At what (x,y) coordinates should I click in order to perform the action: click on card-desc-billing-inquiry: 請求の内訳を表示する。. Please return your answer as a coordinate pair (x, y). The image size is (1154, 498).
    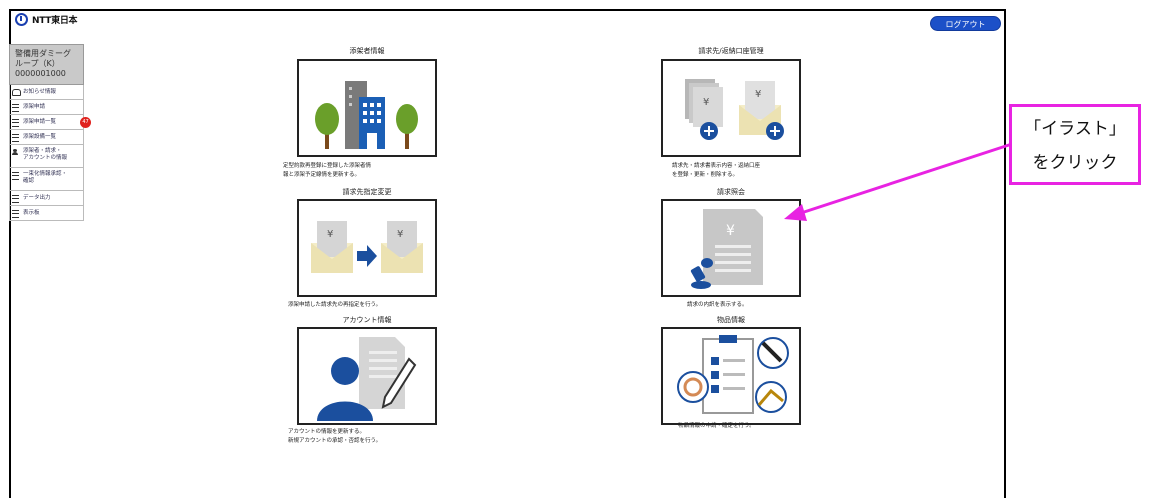
    Looking at the image, I should click on (717, 305).